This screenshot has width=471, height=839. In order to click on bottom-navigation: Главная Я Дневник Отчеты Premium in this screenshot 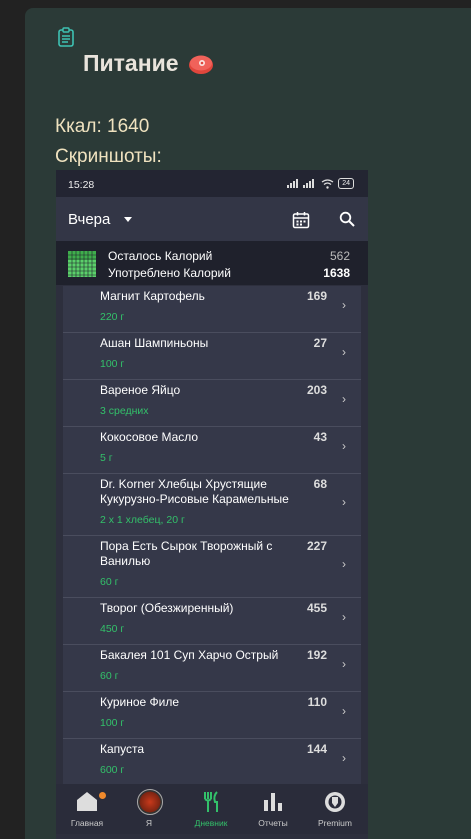, I will do `click(212, 809)`.